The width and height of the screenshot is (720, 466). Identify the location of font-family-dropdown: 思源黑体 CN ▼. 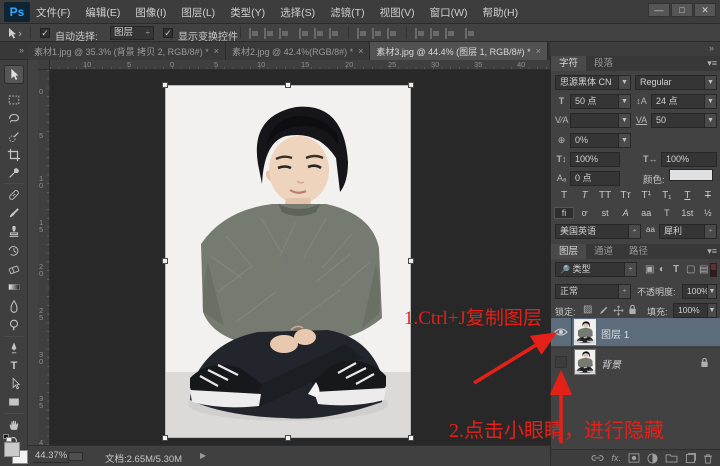
(593, 82).